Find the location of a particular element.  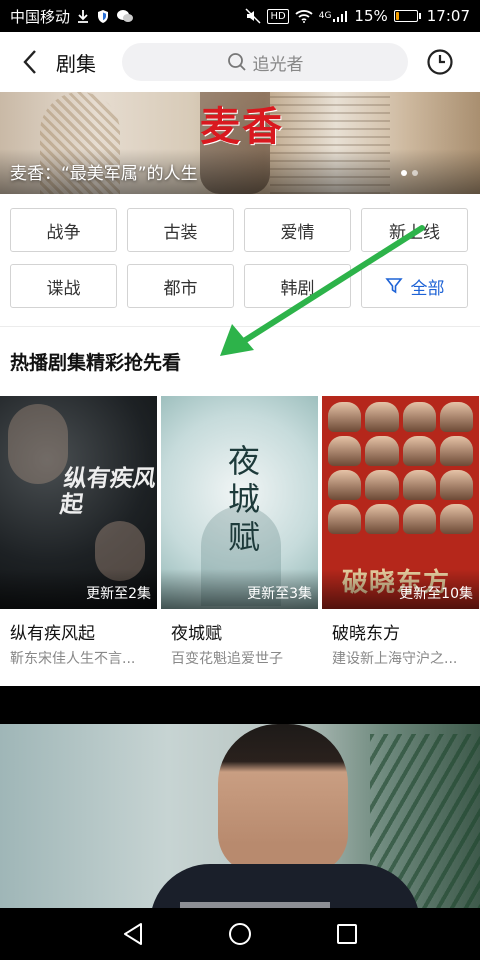

chevron-left-icon is located at coordinates (29, 62).